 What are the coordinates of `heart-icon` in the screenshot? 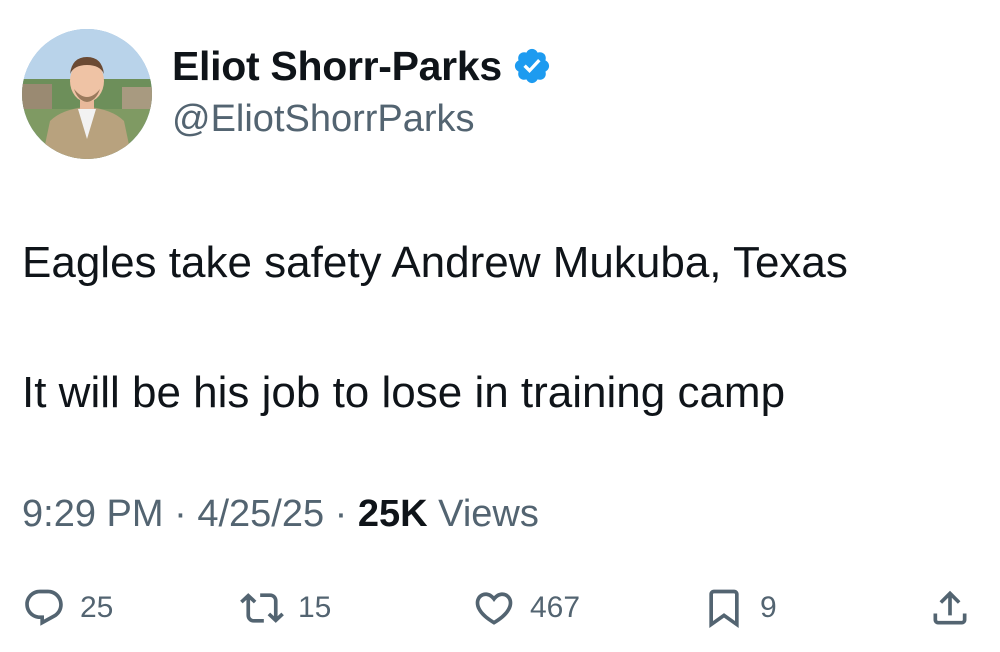 It's located at (494, 608).